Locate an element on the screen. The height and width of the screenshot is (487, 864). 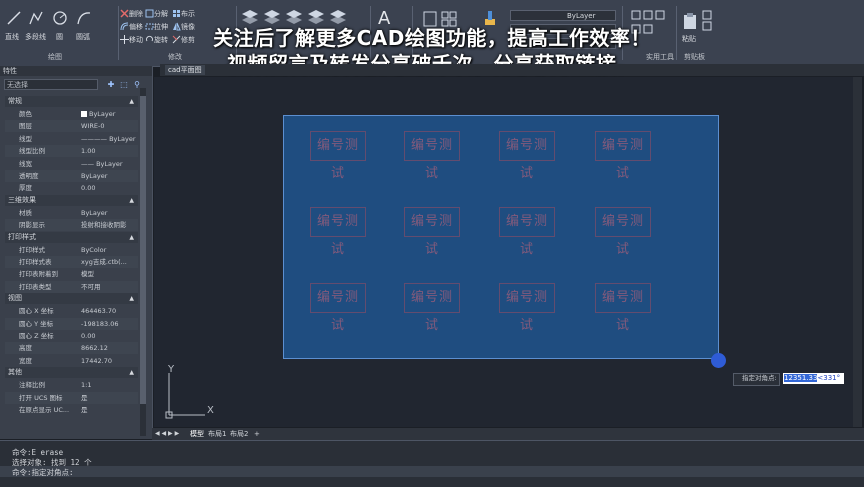
toggle-pickadd-icon: ✚ is located at coordinates (111, 84).